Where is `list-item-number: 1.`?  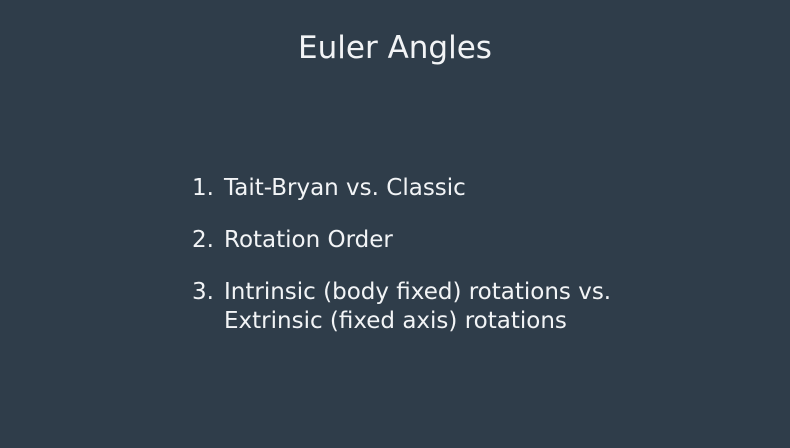 list-item-number: 1. is located at coordinates (203, 188).